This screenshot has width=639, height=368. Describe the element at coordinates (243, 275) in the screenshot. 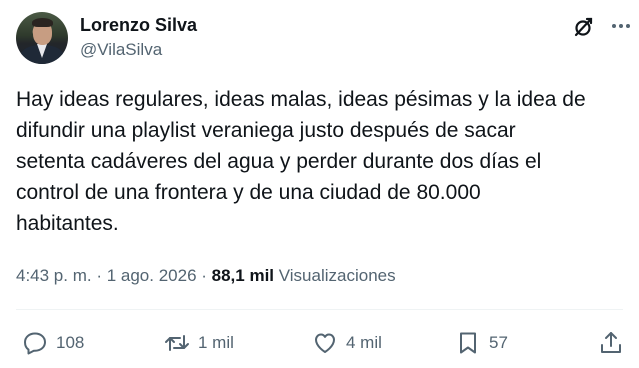

I see `views-count: 88,1 mil` at that location.